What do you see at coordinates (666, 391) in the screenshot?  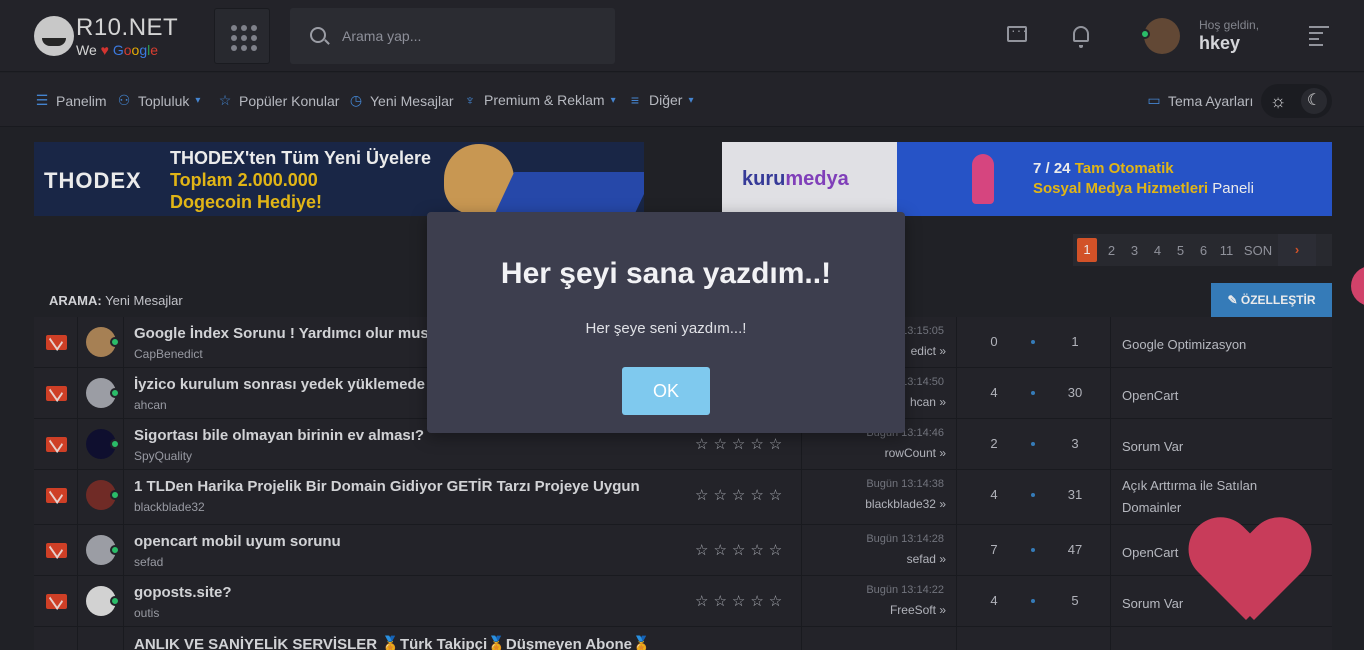 I see `ok-button: OK` at bounding box center [666, 391].